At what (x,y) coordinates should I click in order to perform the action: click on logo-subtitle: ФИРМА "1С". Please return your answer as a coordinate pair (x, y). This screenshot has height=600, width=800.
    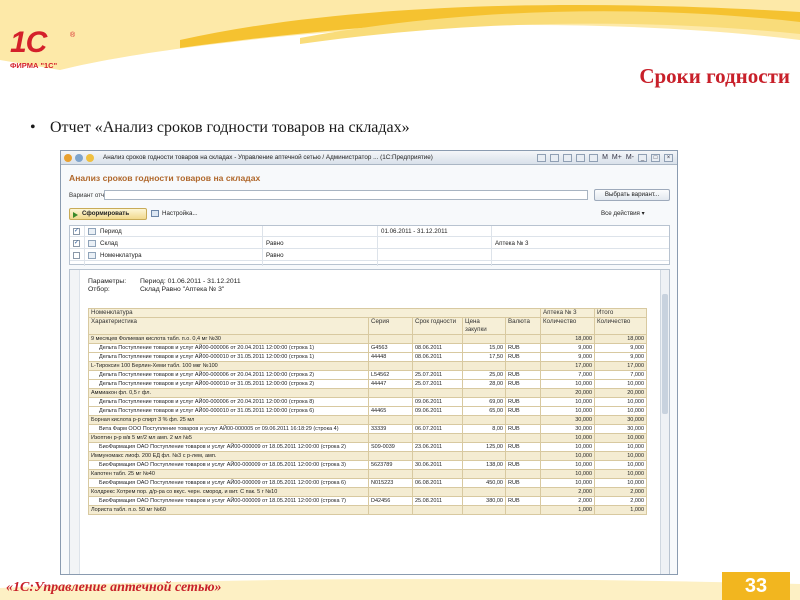
    Looking at the image, I should click on (34, 65).